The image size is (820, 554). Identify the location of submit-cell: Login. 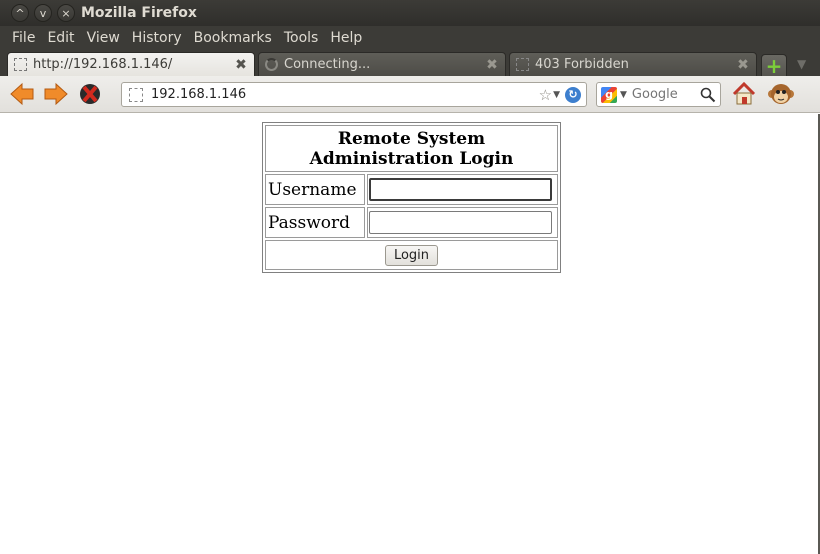
(411, 255).